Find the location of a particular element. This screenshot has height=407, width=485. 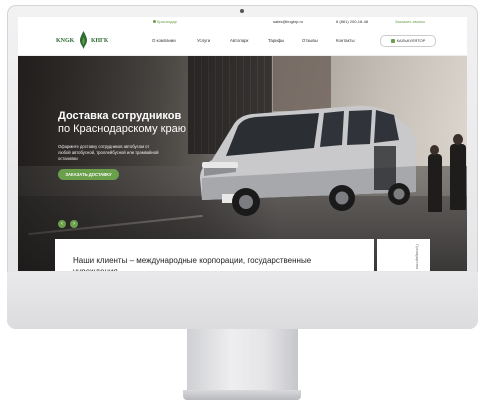

calculator-label: КАЛЬКУЛЯТОР is located at coordinates (411, 40).